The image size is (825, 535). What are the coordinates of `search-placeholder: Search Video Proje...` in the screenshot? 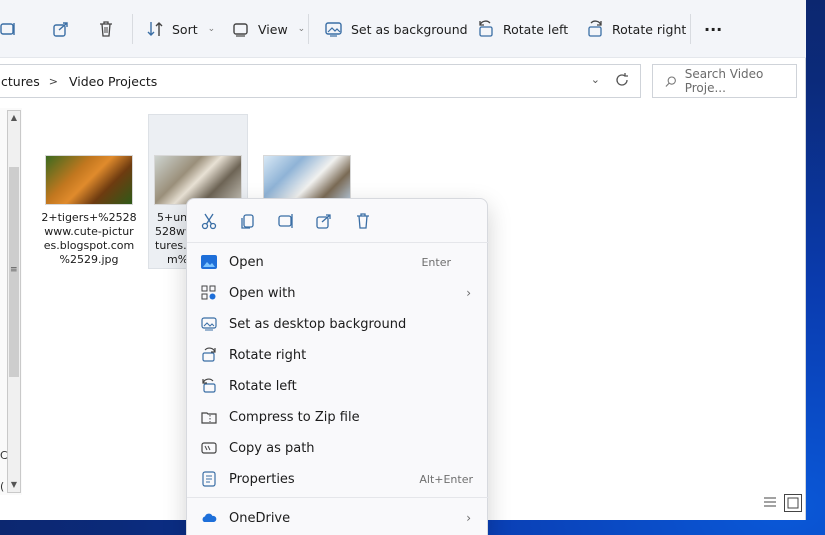 It's located at (724, 81).